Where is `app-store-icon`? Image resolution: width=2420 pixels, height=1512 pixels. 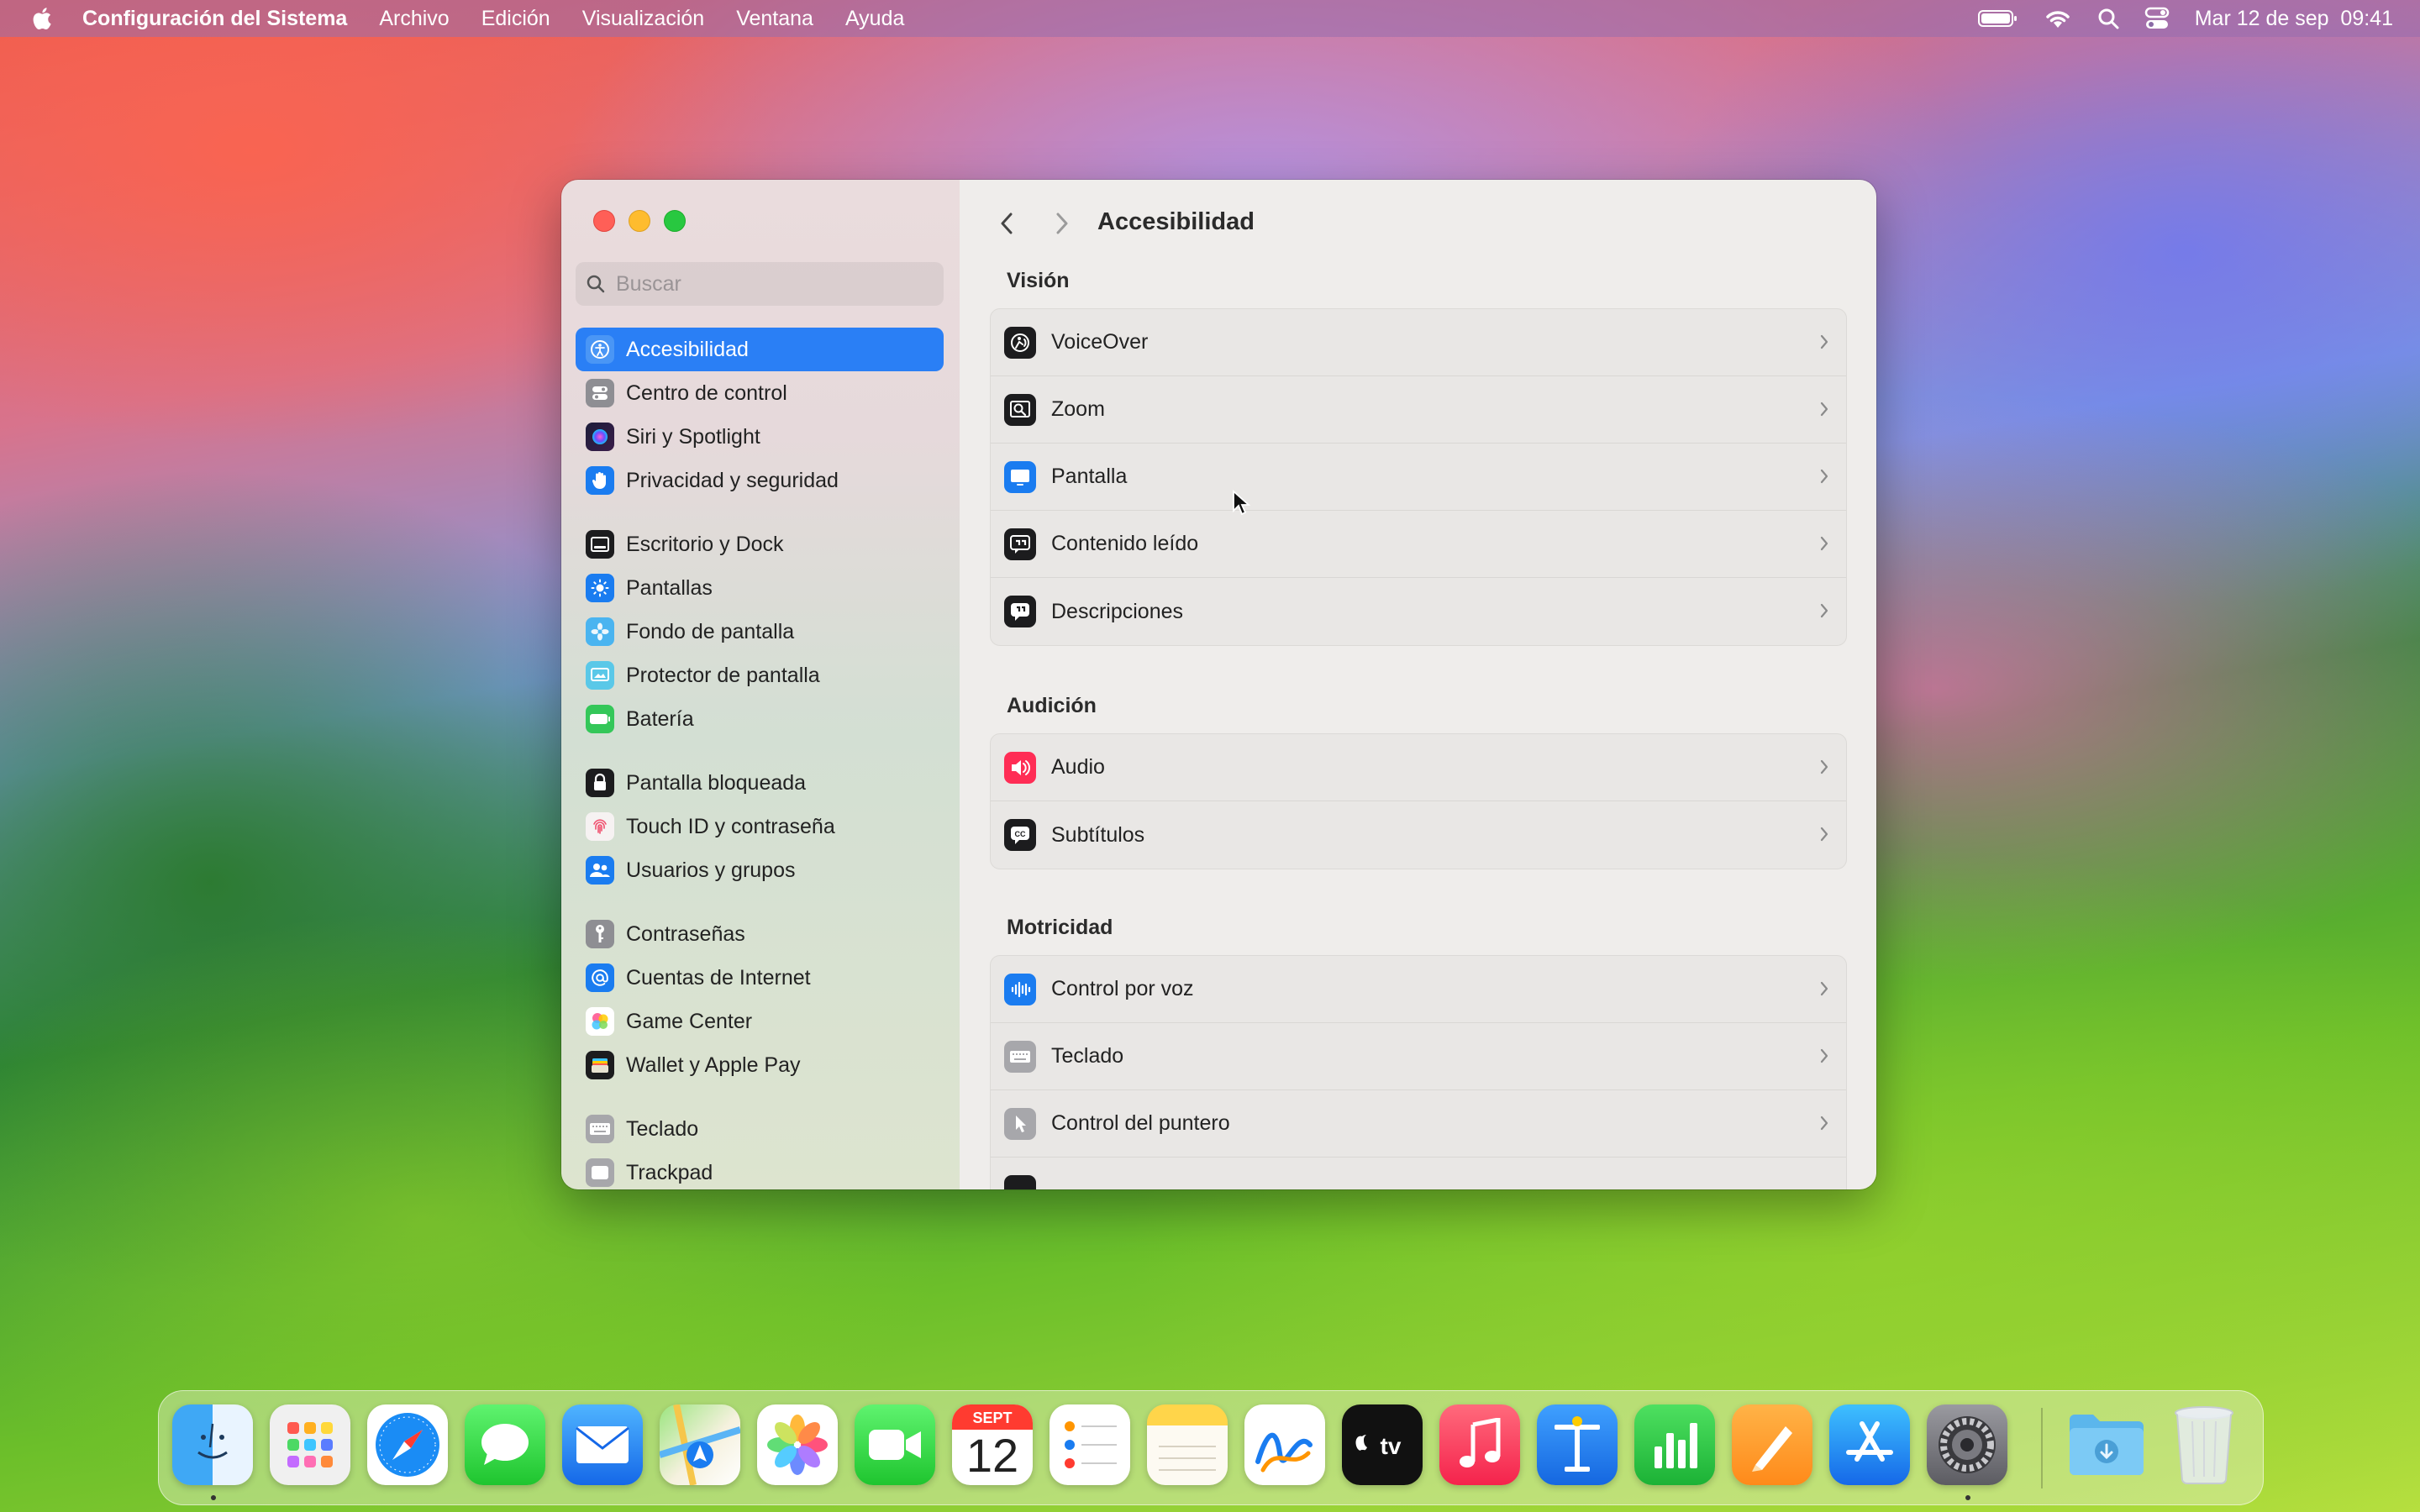
app-store-icon is located at coordinates (1869, 1441).